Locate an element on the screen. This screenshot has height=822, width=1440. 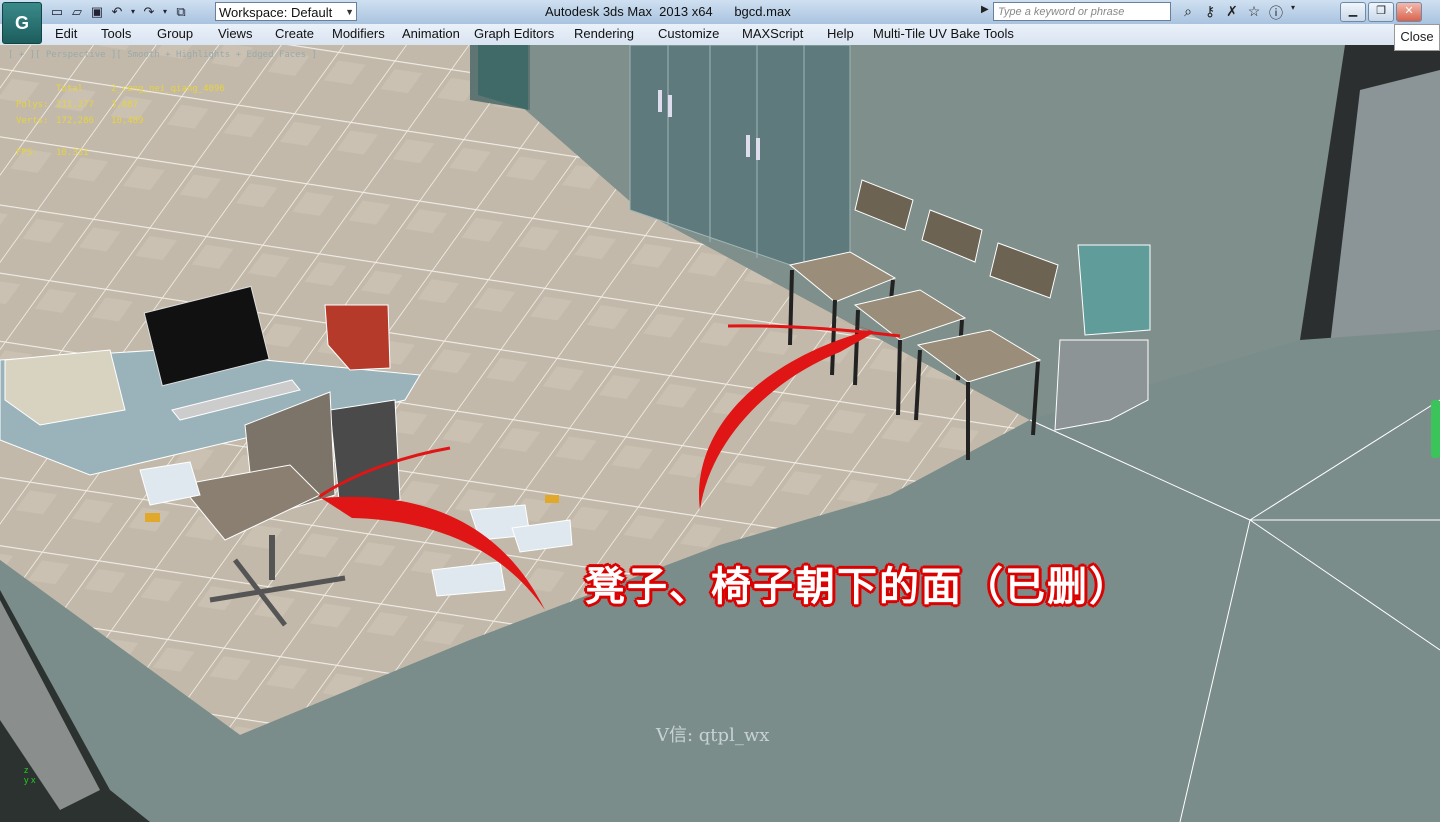
menu-group: Group is located at coordinates (175, 33).